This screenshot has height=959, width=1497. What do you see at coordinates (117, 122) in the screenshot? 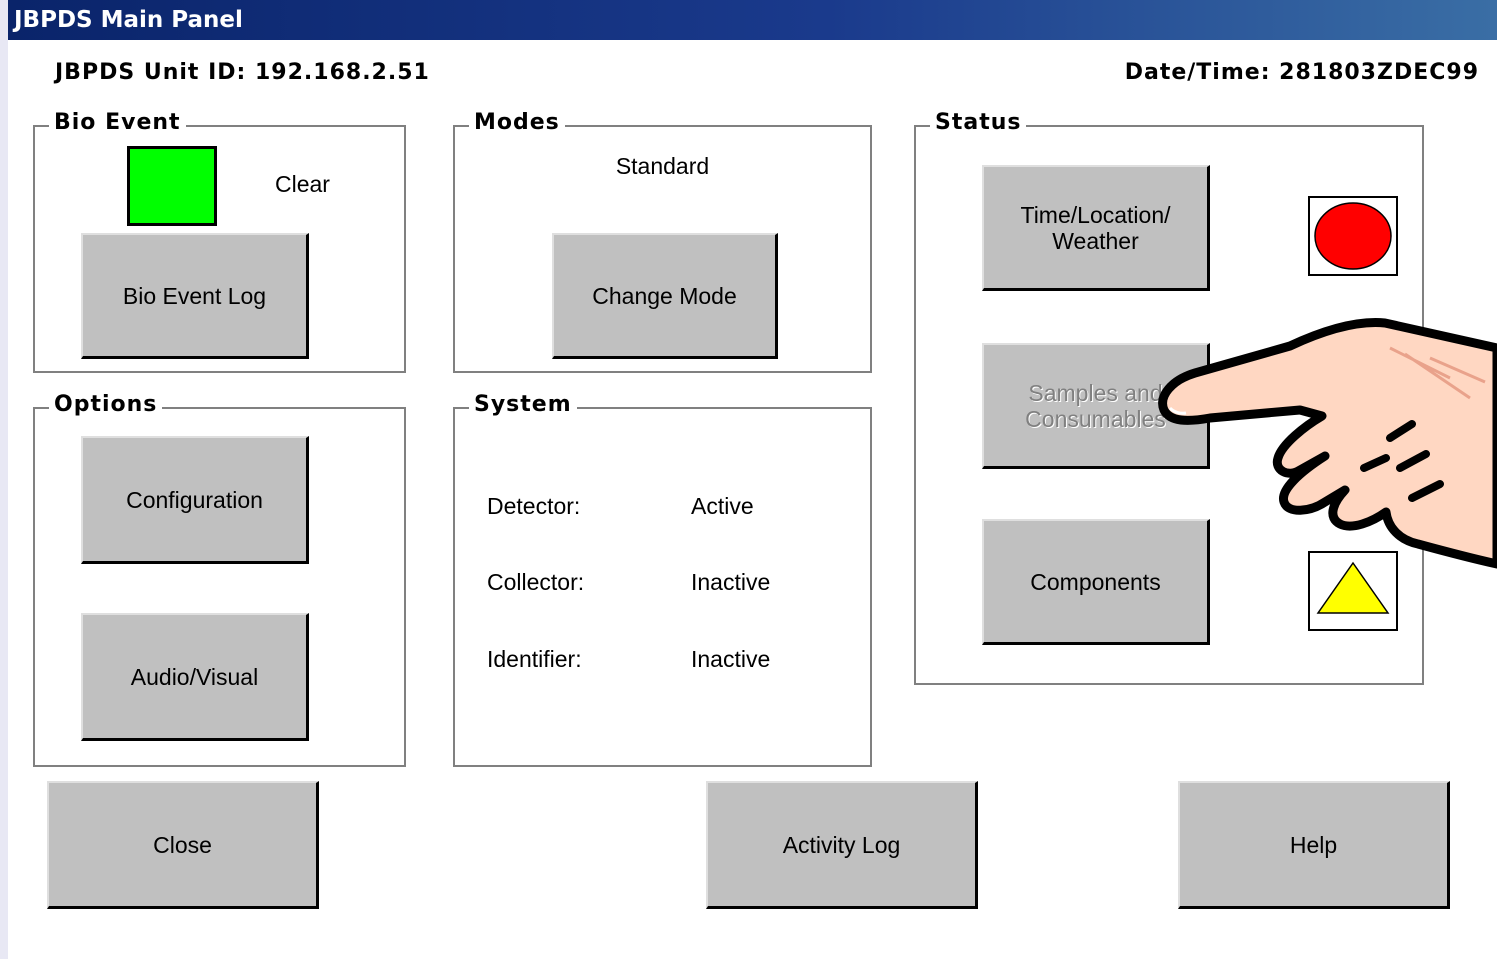
I see `bio-event-legend: Bio Event` at bounding box center [117, 122].